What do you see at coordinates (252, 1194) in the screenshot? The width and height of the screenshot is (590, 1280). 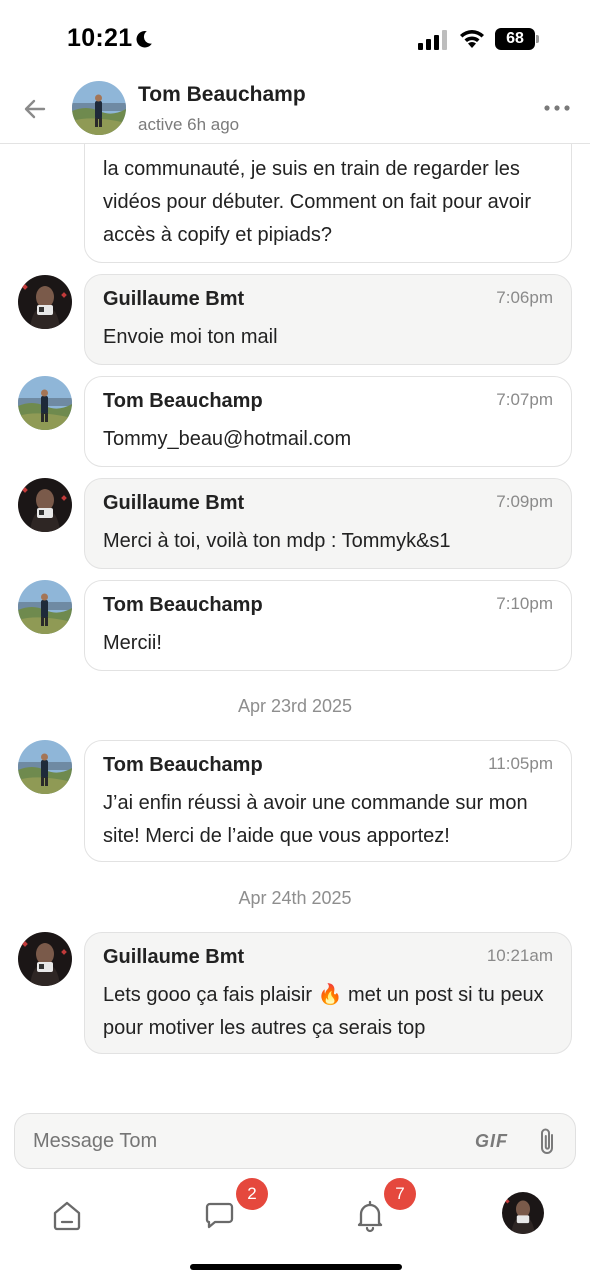 I see `messages-badge: 2` at bounding box center [252, 1194].